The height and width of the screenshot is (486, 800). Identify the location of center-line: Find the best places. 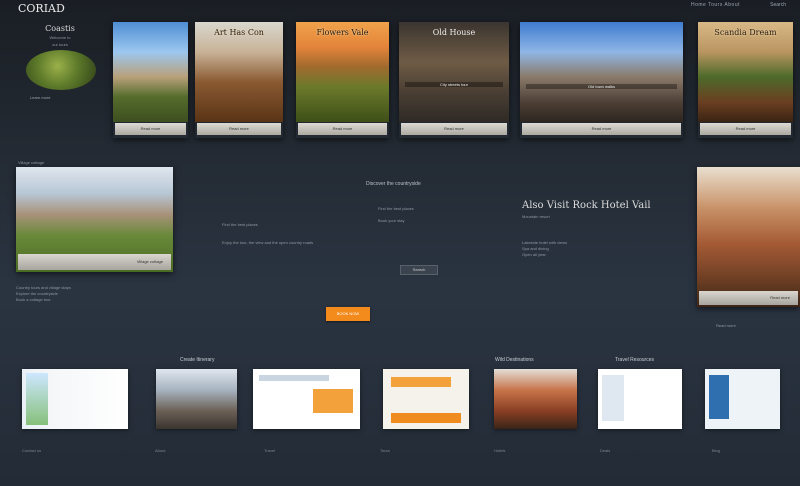
(396, 208).